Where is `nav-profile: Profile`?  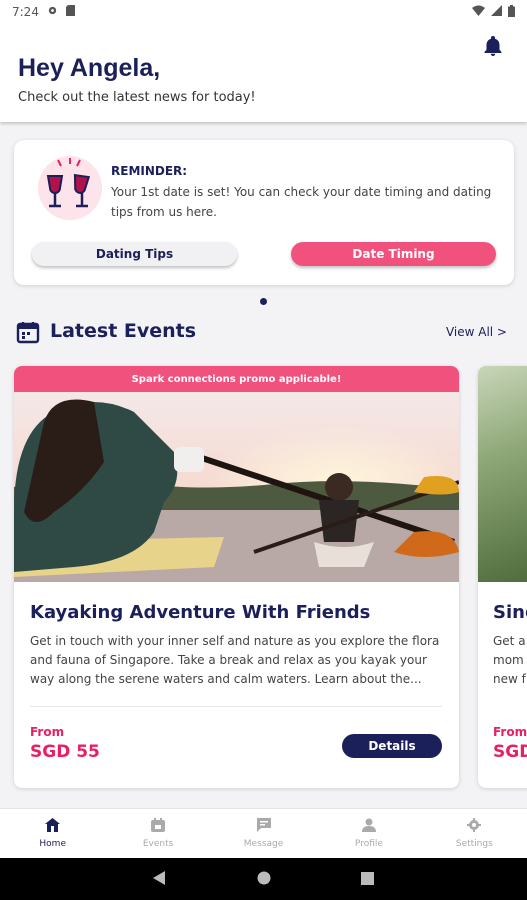 nav-profile: Profile is located at coordinates (368, 833).